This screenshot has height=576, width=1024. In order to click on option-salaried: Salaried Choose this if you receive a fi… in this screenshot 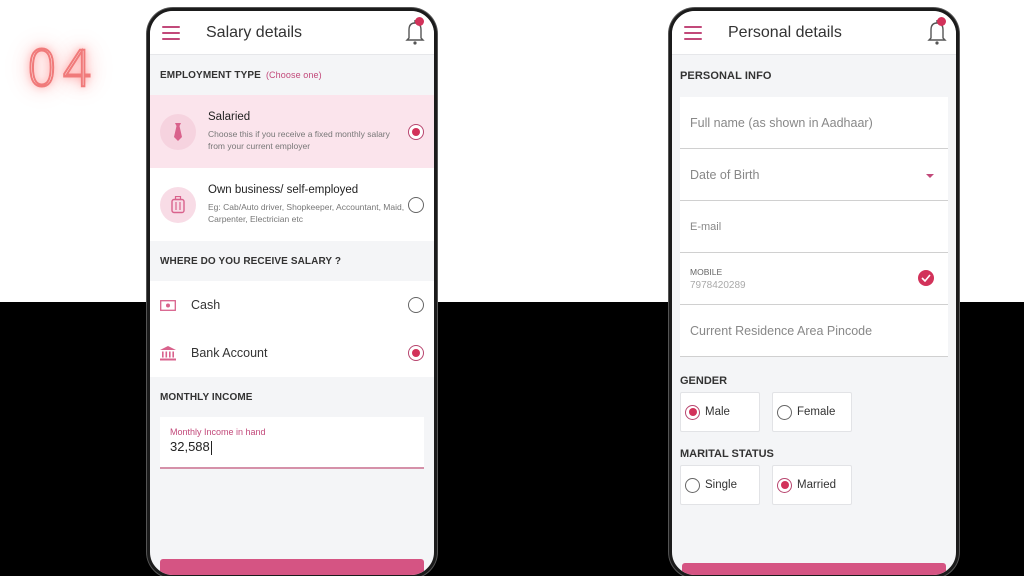, I will do `click(292, 131)`.